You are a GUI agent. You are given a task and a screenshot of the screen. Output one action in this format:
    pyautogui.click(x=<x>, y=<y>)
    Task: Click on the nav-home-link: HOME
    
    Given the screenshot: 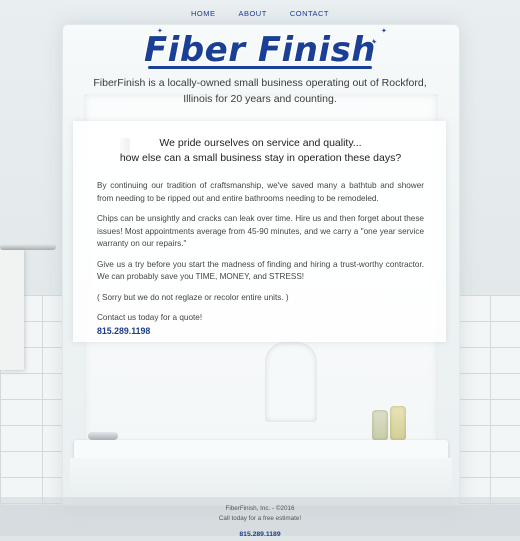 What is the action you would take?
    pyautogui.click(x=203, y=13)
    